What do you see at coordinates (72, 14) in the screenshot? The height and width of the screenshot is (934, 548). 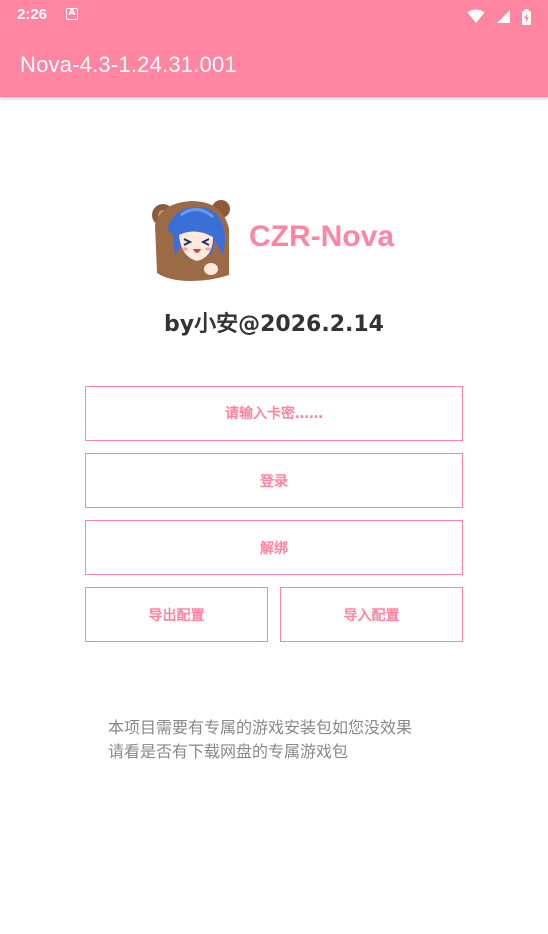 I see `notification-icon: A` at bounding box center [72, 14].